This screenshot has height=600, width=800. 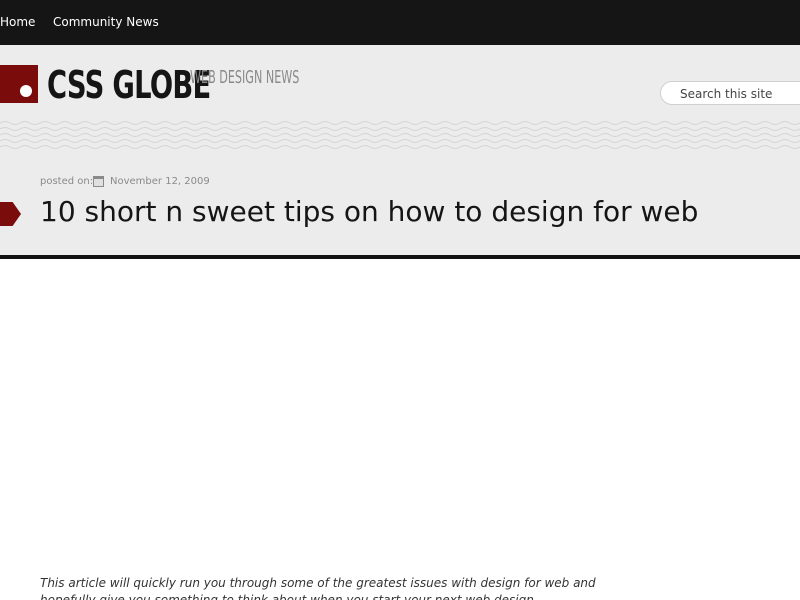 I want to click on logo-dot, so click(x=26, y=91).